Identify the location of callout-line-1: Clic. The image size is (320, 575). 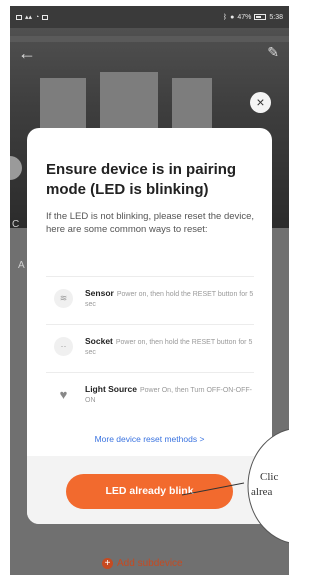
(269, 477).